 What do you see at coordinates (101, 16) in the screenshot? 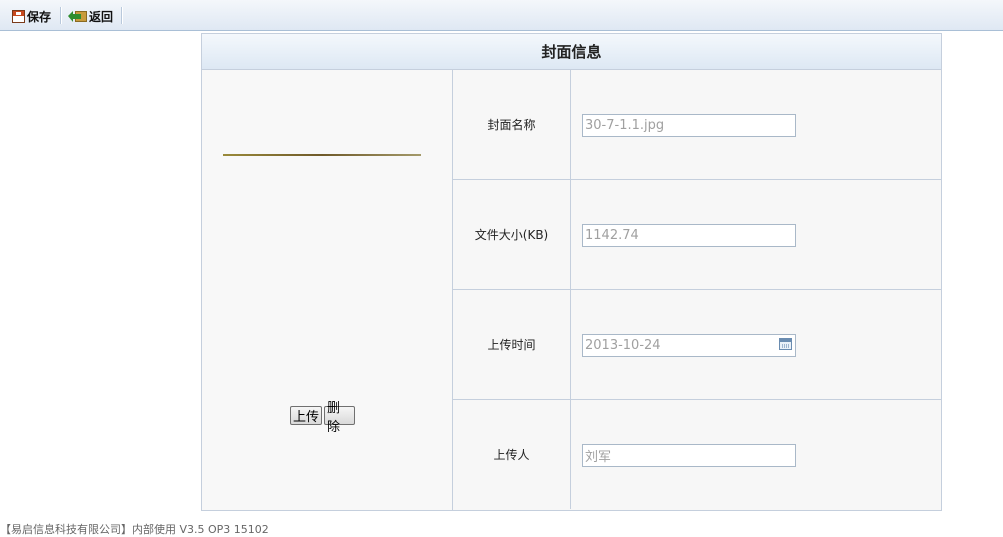
I see `back-button-label: 返回` at bounding box center [101, 16].